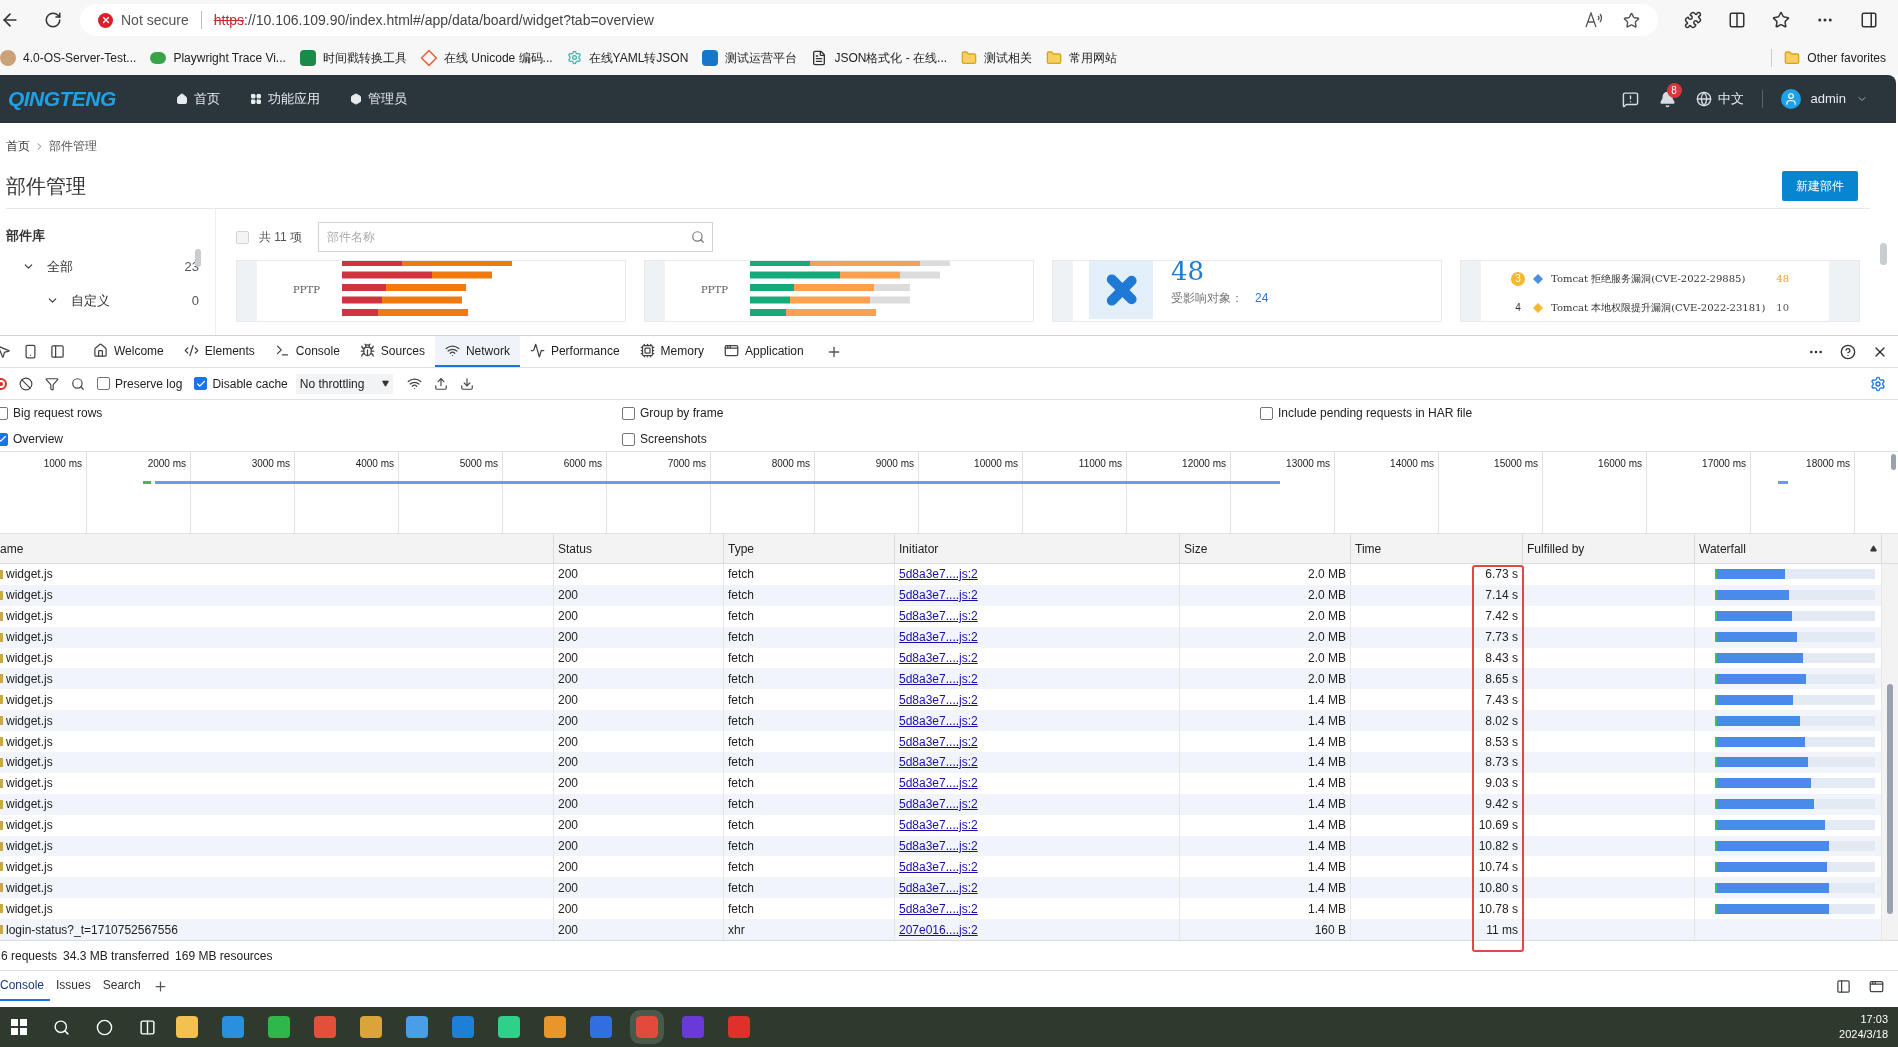  Describe the element at coordinates (634, 57) in the screenshot. I see `bookmark: 在线YAML转JSON` at that location.